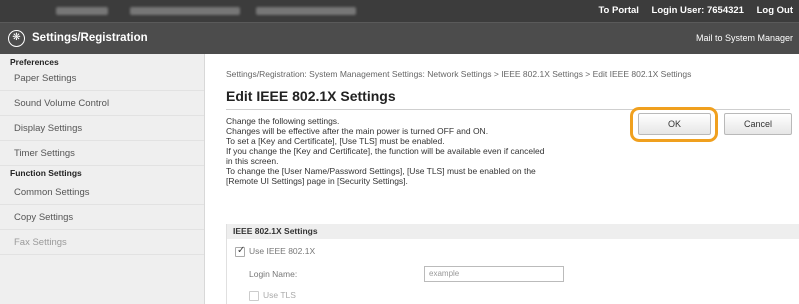  I want to click on login-user-text: Login User: 7654321, so click(697, 10).